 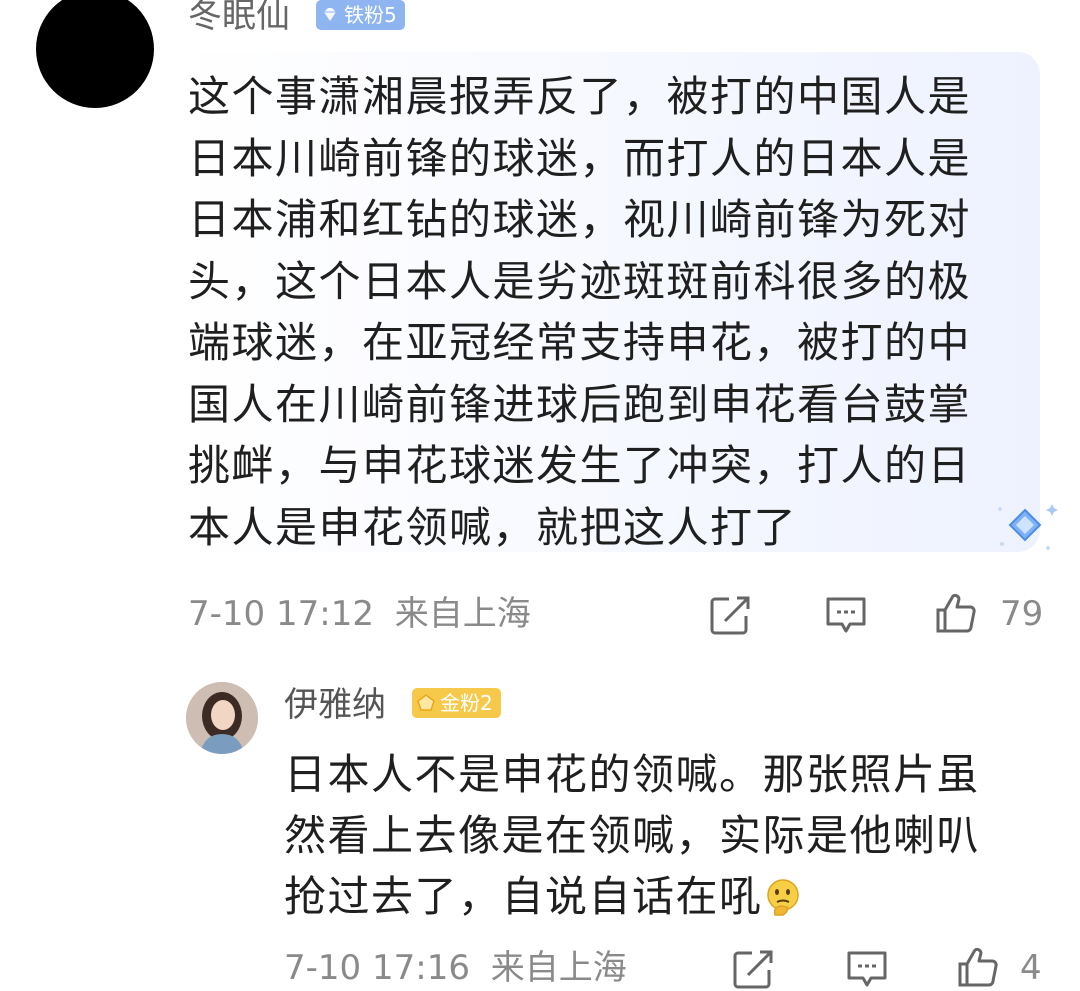 I want to click on comment-meta: 7-10 17:16 来自上海, so click(x=455, y=968).